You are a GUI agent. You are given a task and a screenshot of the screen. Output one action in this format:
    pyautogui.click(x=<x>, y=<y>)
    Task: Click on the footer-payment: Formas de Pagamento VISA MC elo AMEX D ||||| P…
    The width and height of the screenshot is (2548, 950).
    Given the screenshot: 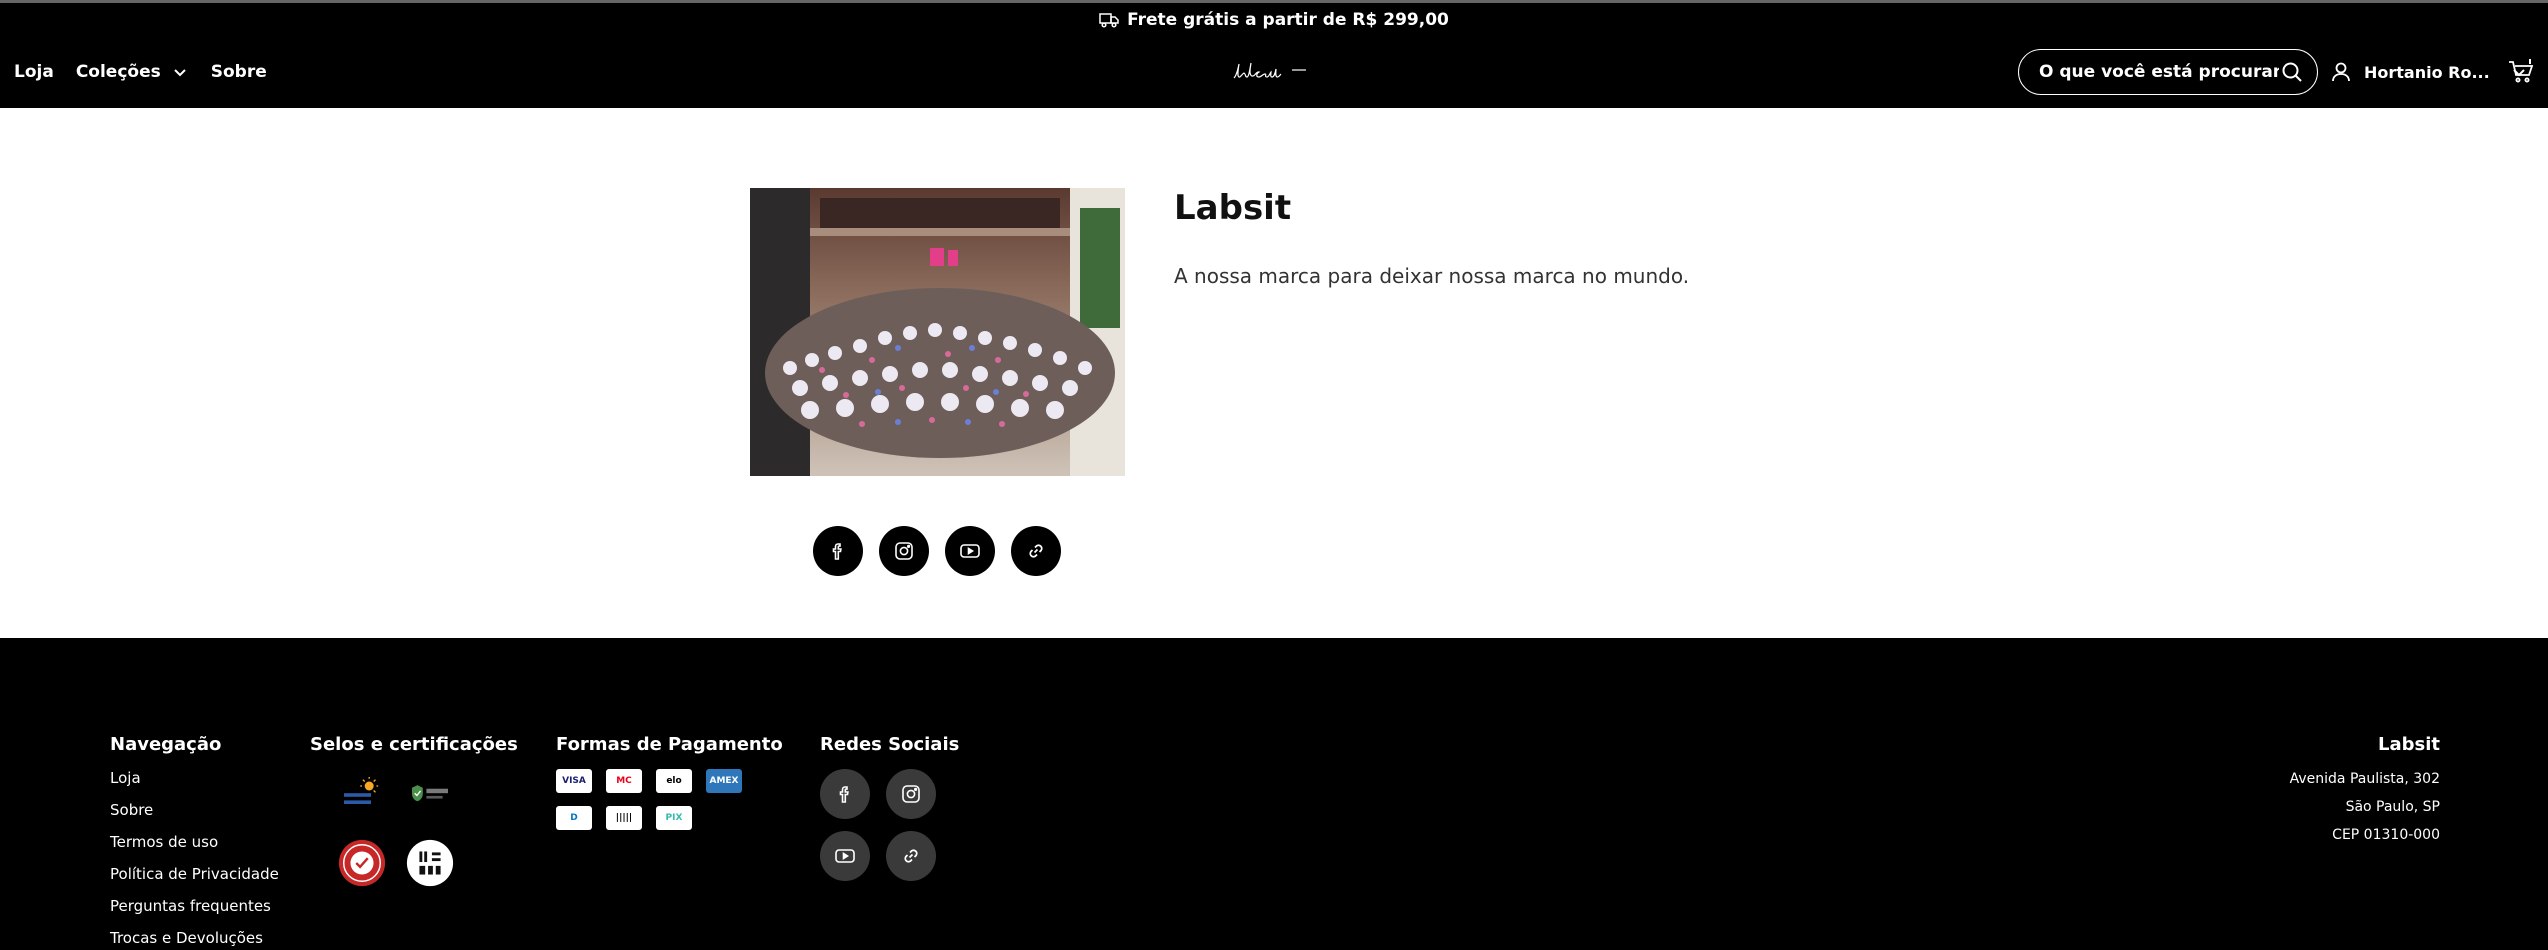 What is the action you would take?
    pyautogui.click(x=669, y=782)
    